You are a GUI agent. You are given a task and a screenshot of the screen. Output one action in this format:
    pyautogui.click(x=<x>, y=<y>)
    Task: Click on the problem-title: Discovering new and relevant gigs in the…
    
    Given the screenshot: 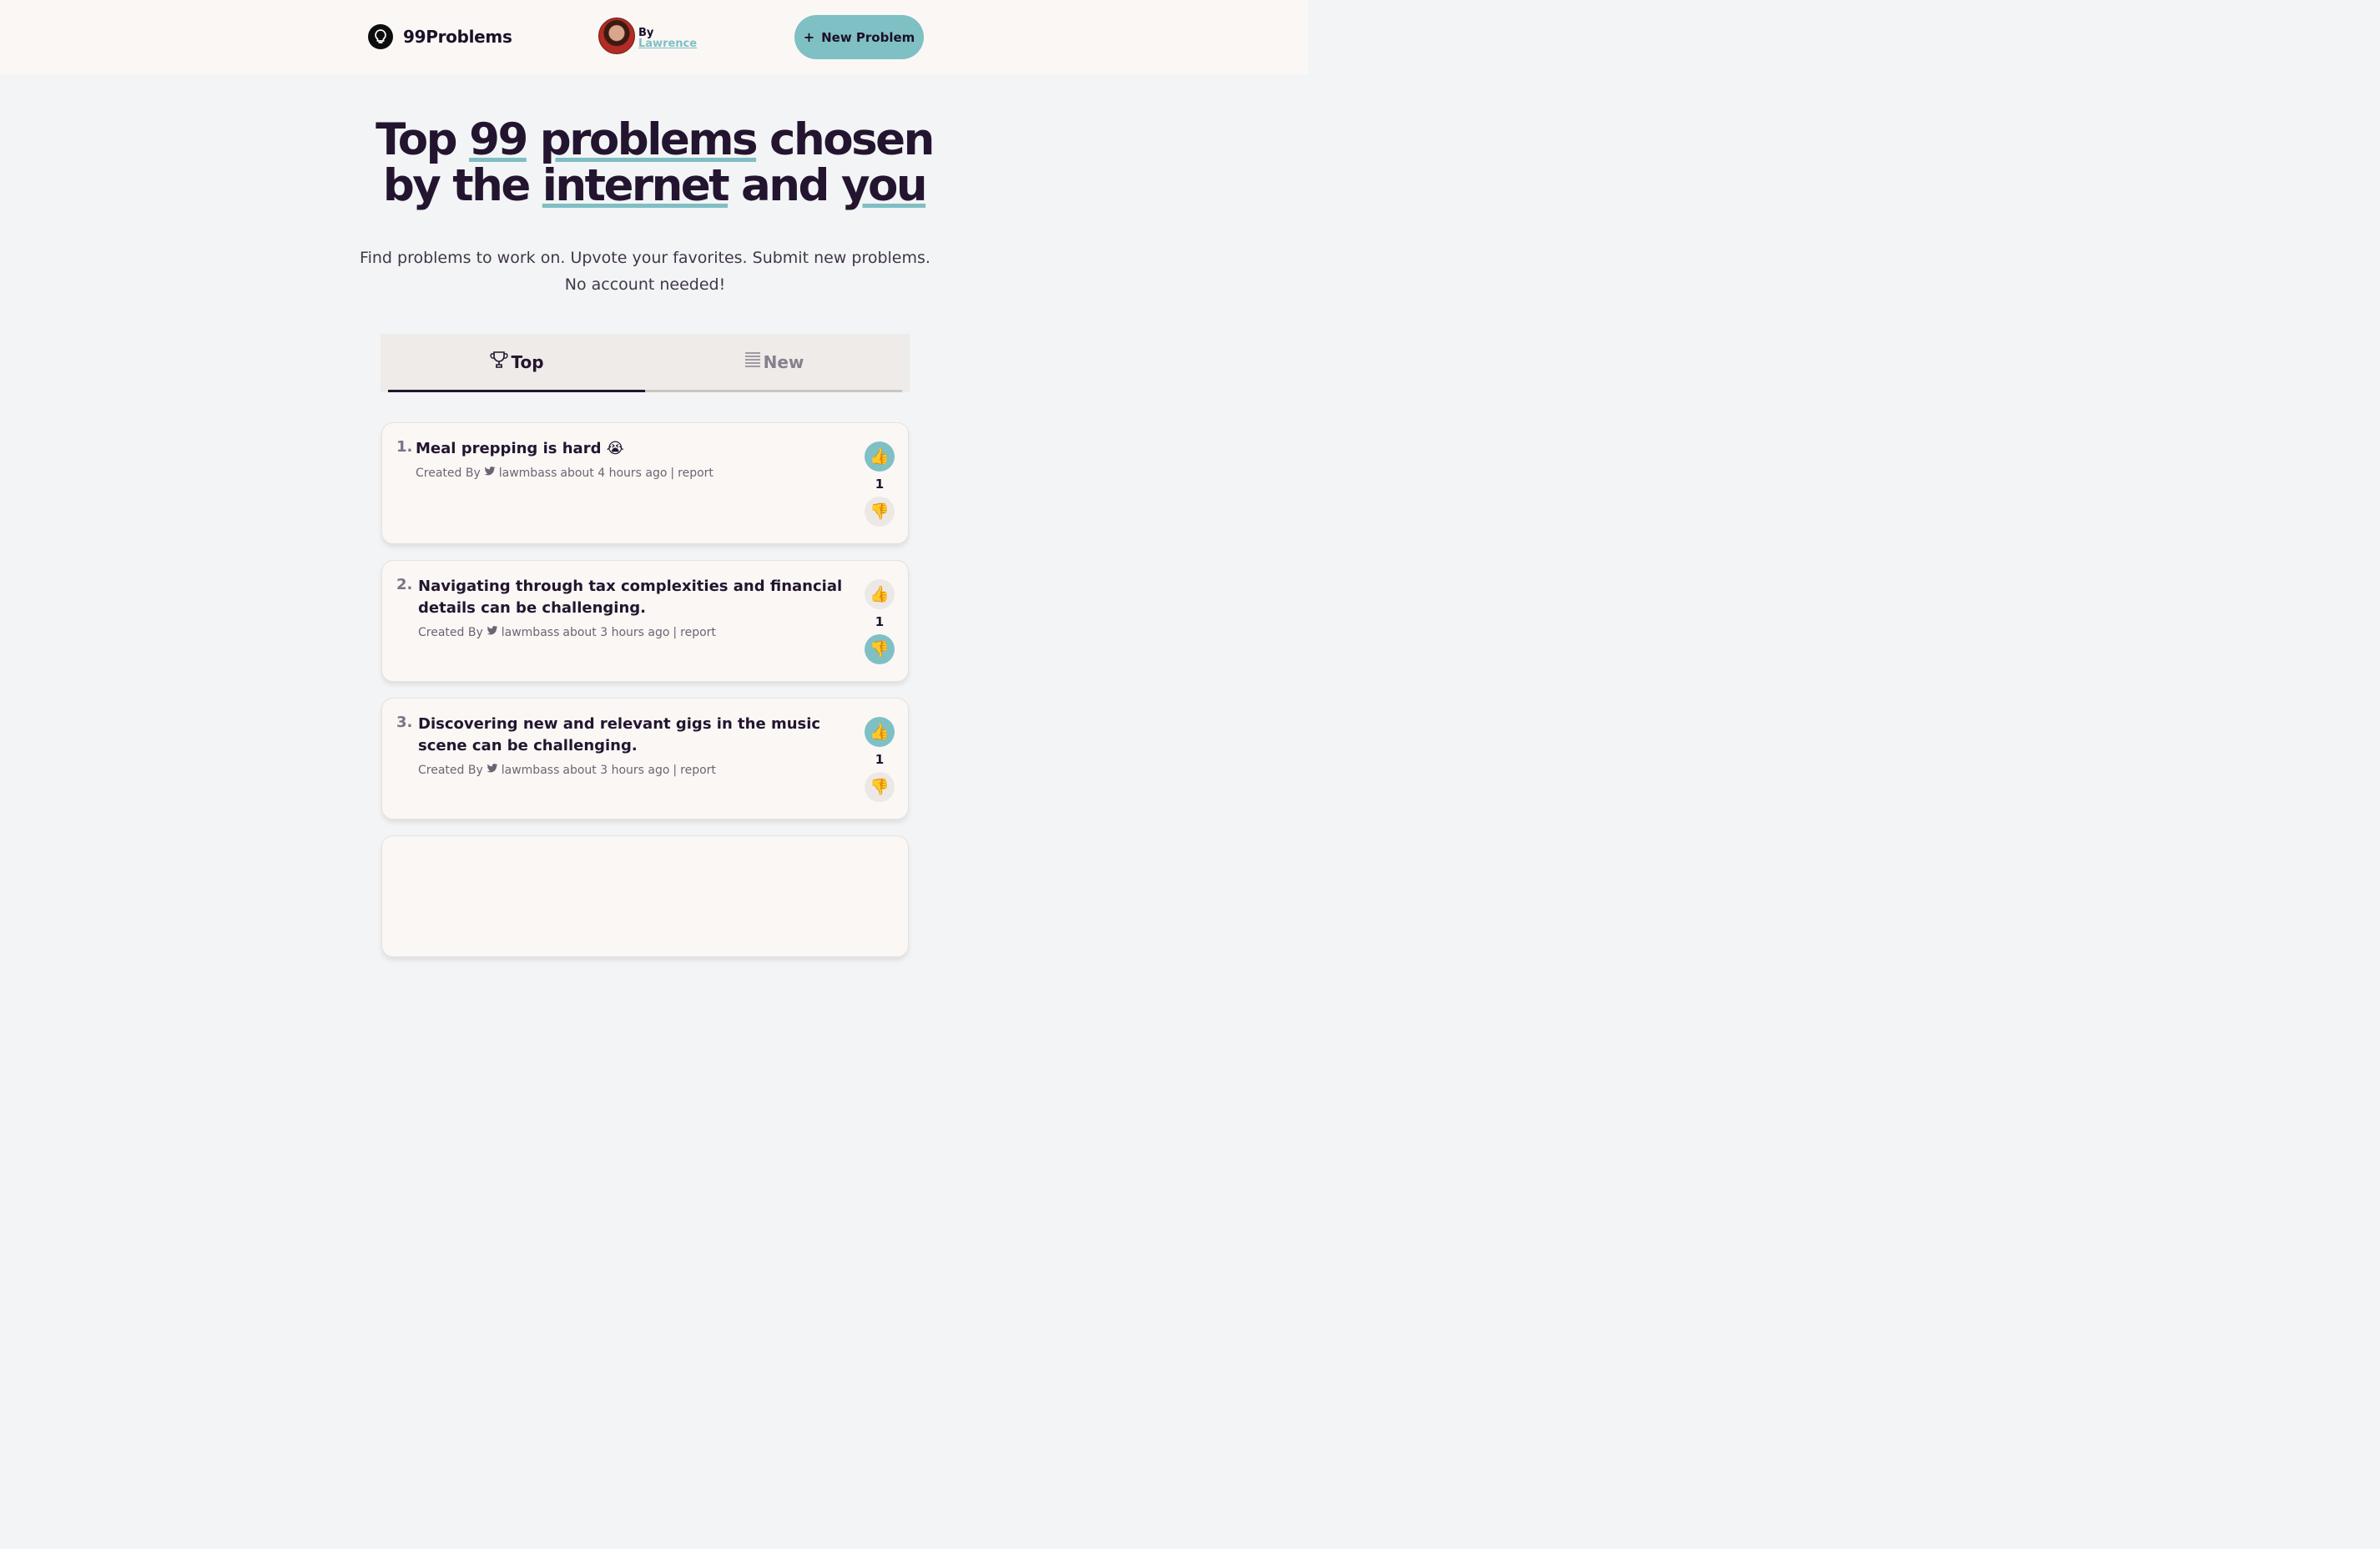 What is the action you would take?
    pyautogui.click(x=637, y=736)
    